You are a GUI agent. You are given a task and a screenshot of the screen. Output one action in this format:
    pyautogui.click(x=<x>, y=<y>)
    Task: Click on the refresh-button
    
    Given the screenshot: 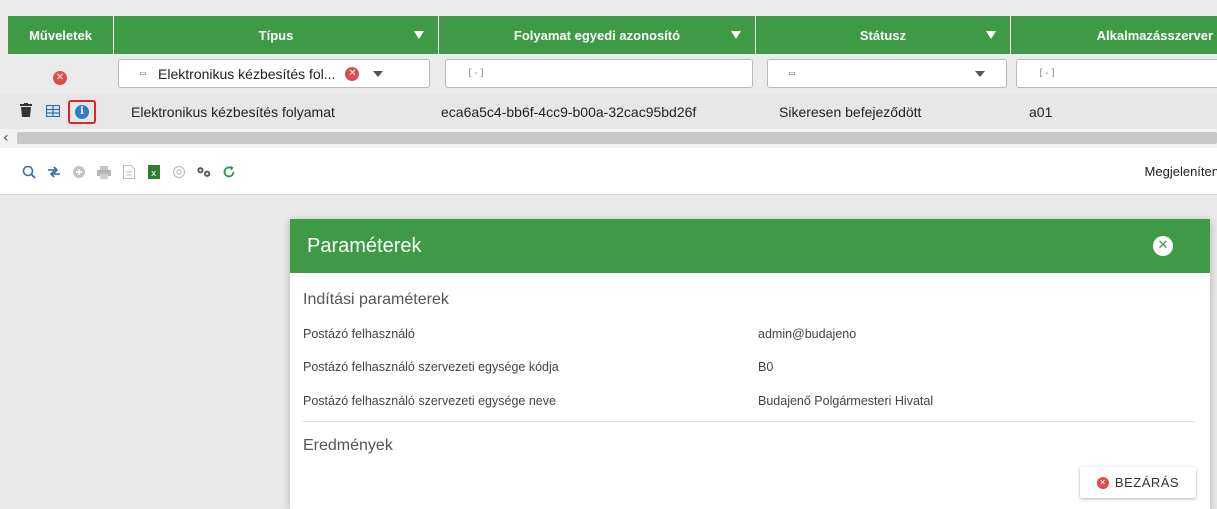 What is the action you would take?
    pyautogui.click(x=229, y=172)
    